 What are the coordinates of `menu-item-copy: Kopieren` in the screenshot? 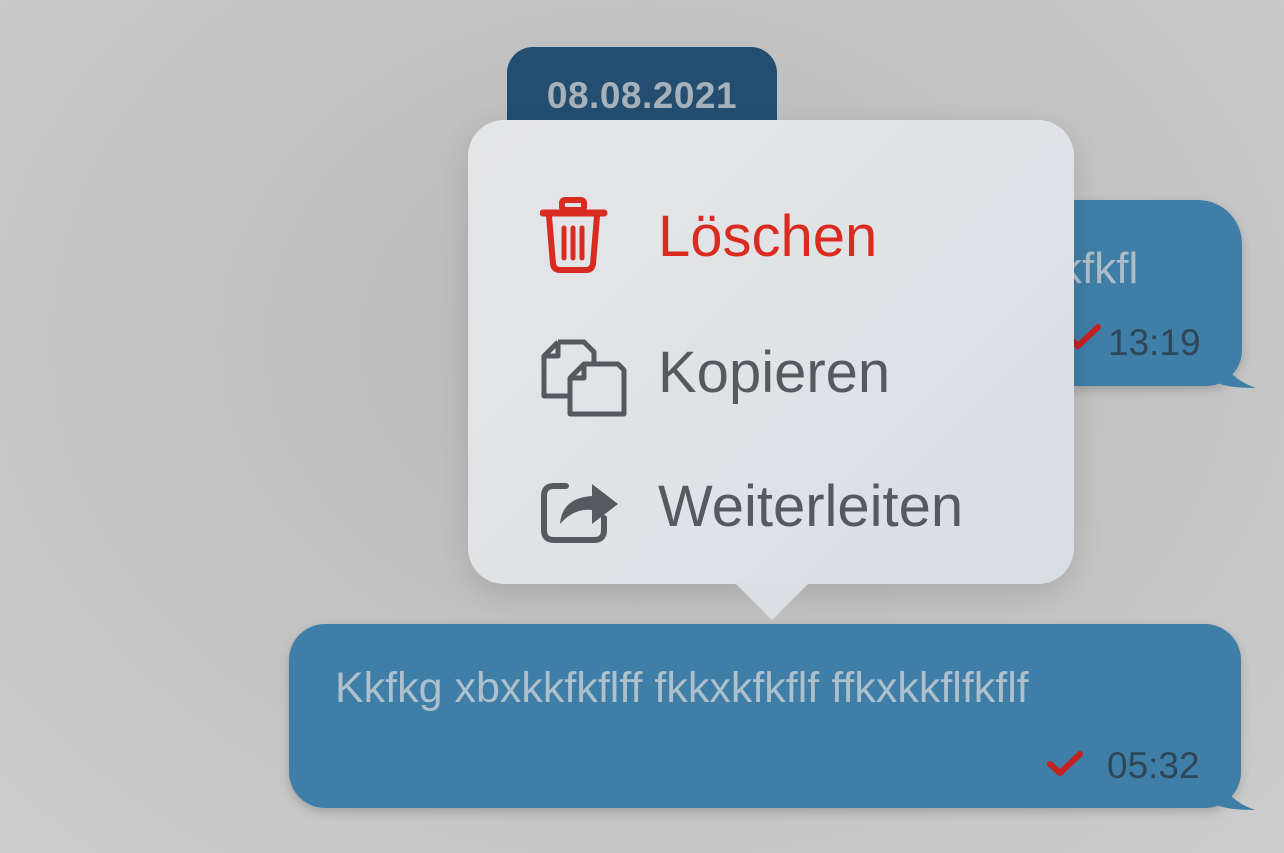 It's located at (771, 367).